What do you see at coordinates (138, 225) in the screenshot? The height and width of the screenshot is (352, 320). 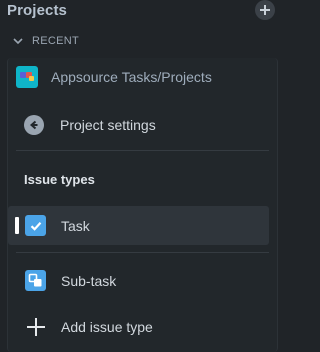 I see `issue-type-task: Task` at bounding box center [138, 225].